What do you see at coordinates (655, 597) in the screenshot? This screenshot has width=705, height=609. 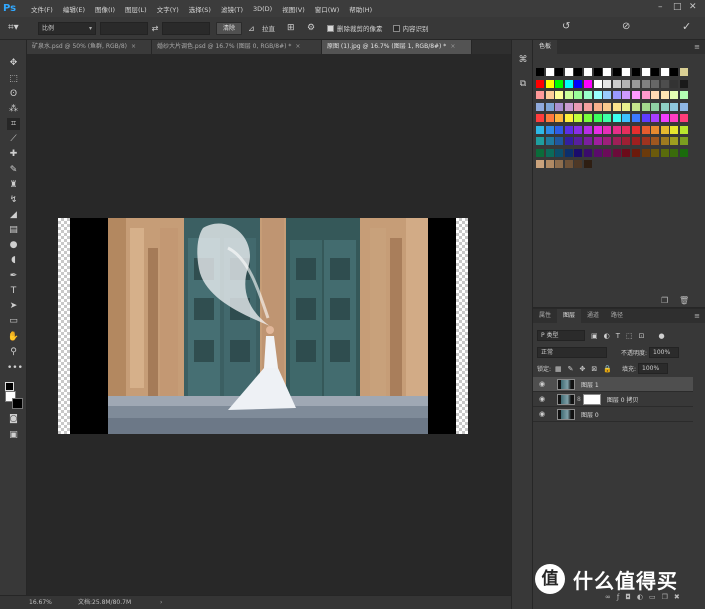 I see `folder-icon: ▭` at bounding box center [655, 597].